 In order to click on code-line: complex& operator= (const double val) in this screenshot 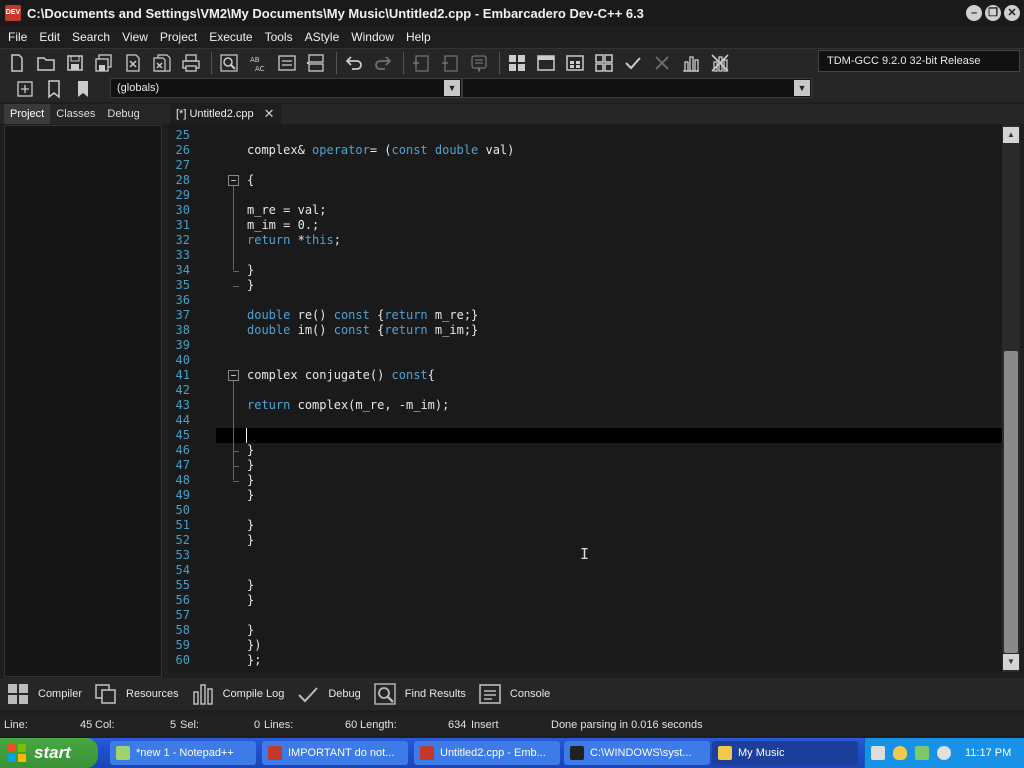, I will do `click(380, 150)`.